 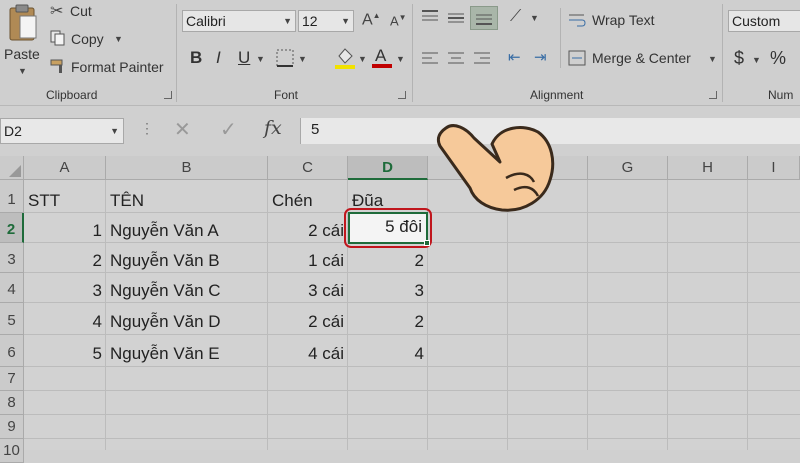 What do you see at coordinates (308, 258) in the screenshot?
I see `cell-c3: 1 cái` at bounding box center [308, 258].